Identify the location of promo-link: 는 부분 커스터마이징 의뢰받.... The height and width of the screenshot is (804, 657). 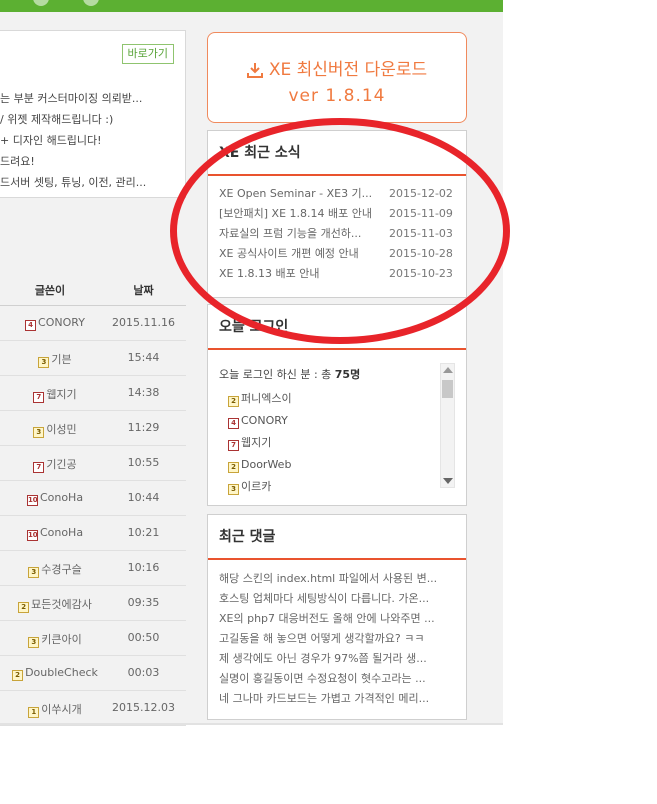
(92, 98).